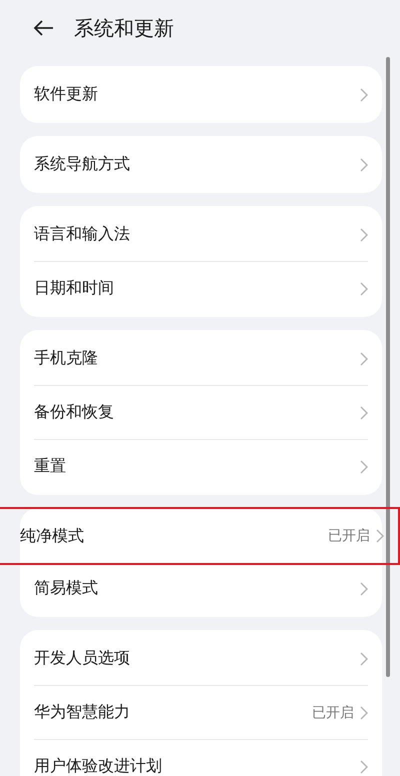 The height and width of the screenshot is (776, 400). What do you see at coordinates (201, 288) in the screenshot?
I see `settings-item: 日期和时间` at bounding box center [201, 288].